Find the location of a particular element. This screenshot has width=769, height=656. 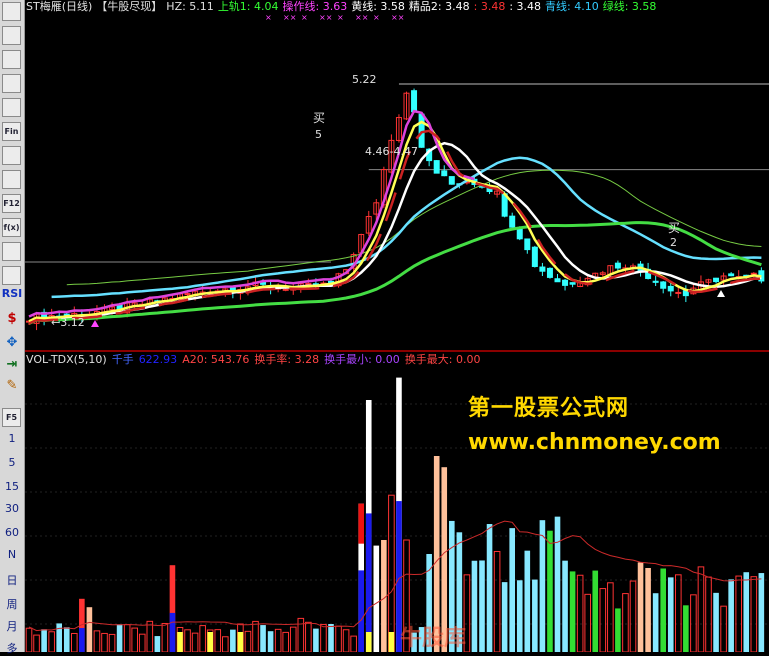

dollar-icon: $ is located at coordinates (12, 318).